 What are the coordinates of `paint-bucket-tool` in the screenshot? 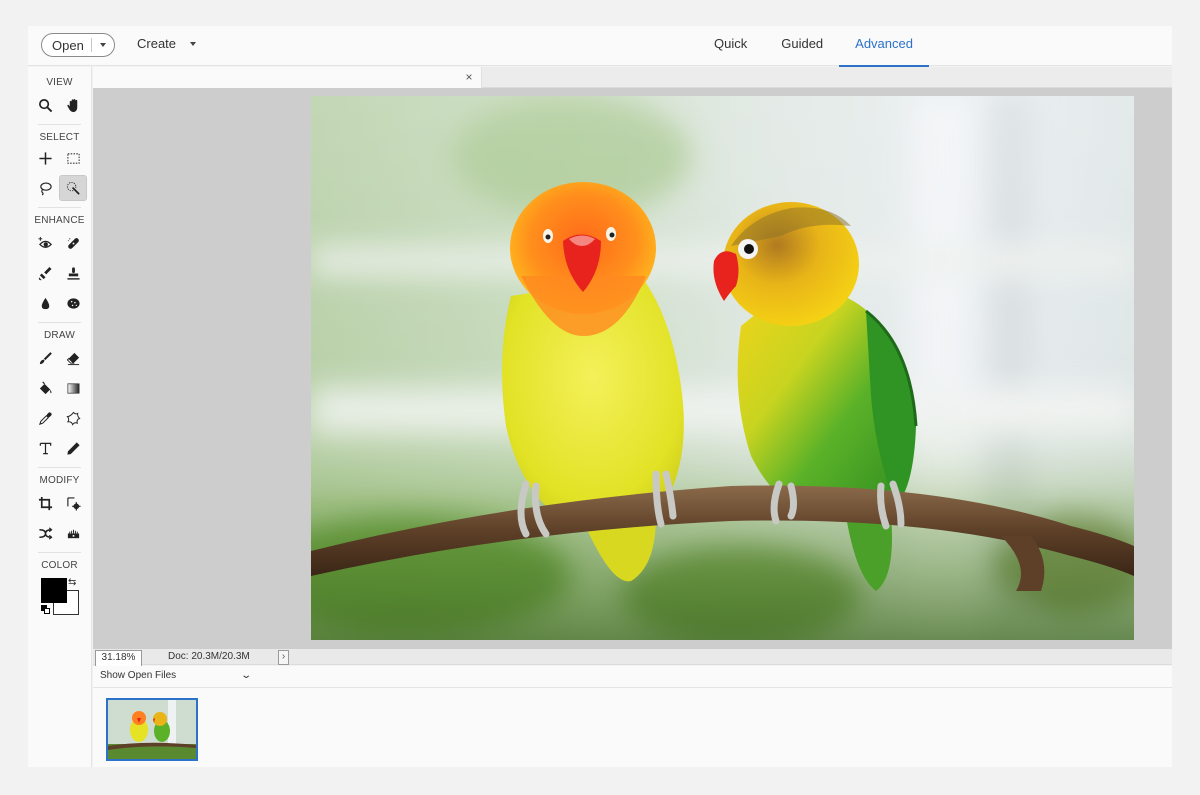 It's located at (46, 388).